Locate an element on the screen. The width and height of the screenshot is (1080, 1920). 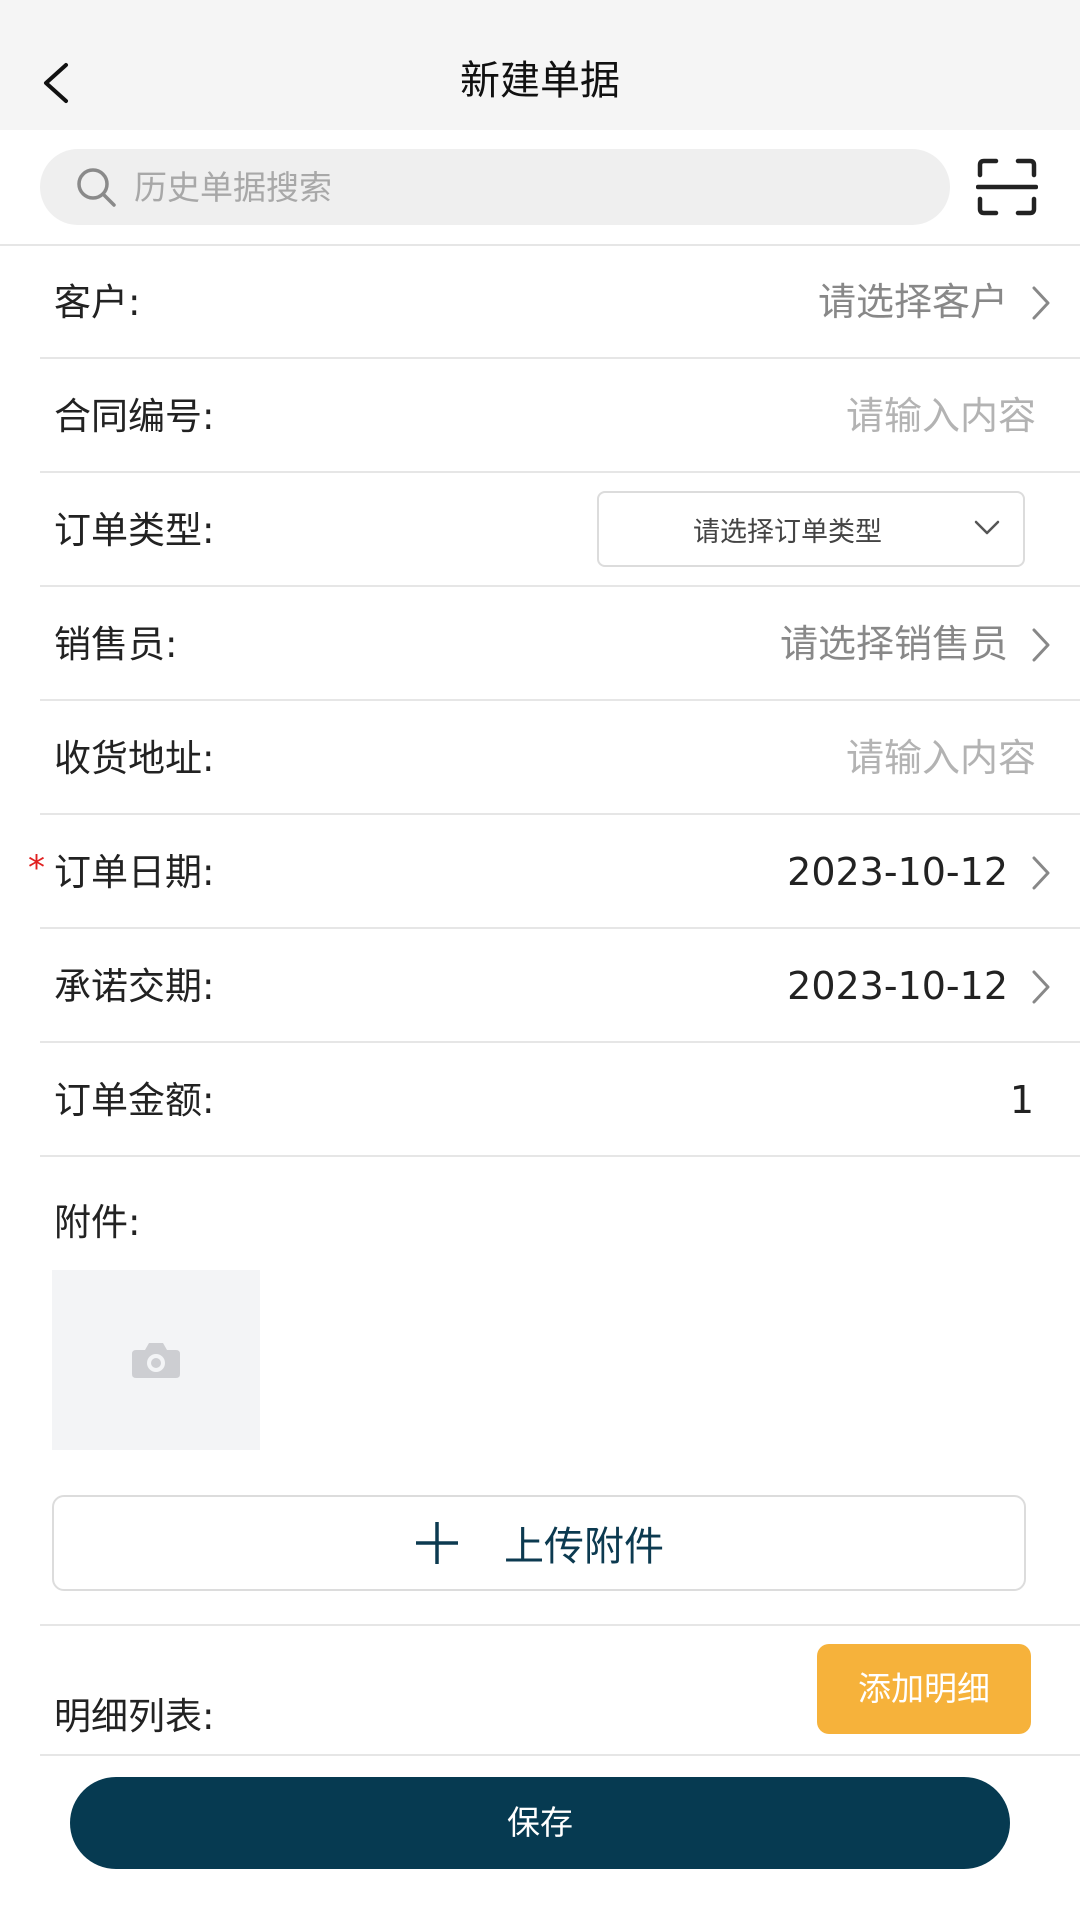
scan-icon is located at coordinates (1007, 187).